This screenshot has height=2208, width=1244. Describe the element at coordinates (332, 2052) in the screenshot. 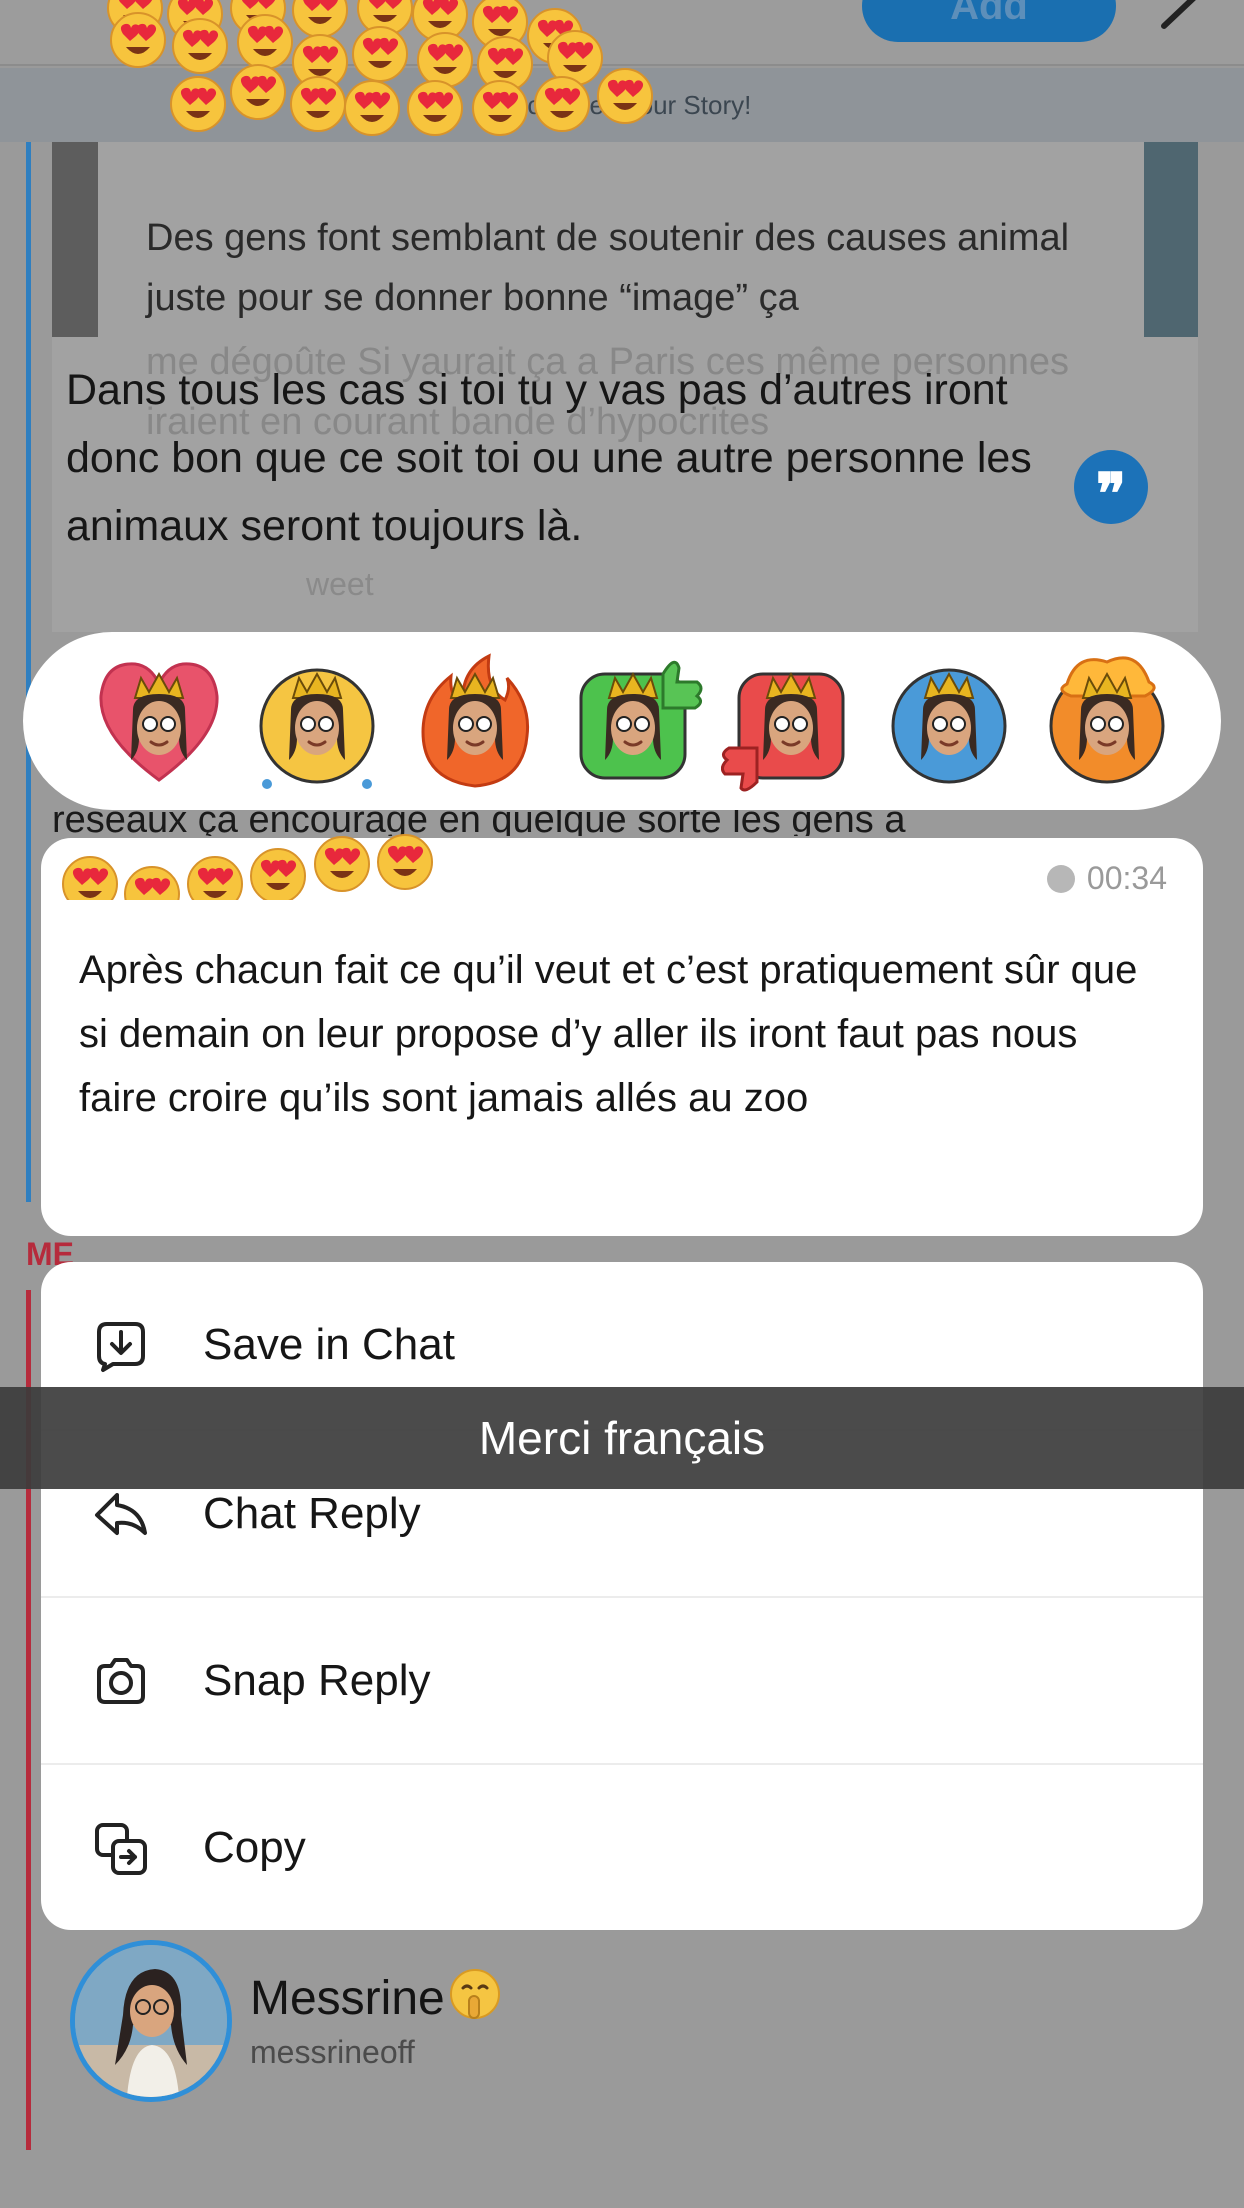

I see `profile-username: messrineoff` at that location.